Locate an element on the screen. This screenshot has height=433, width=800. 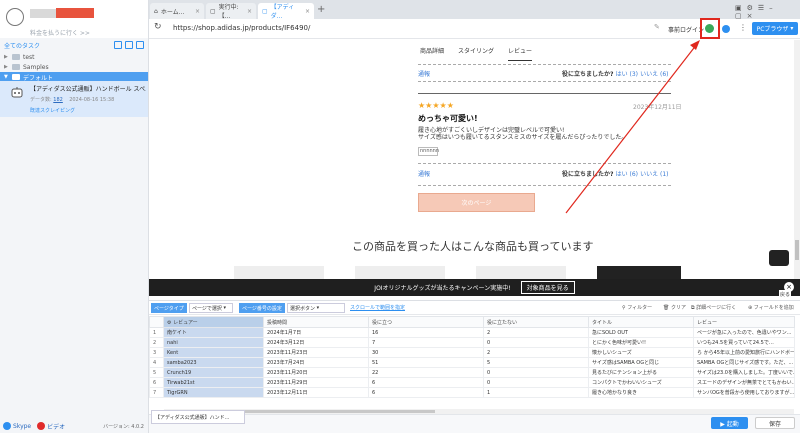
page-scrollbar-thumb is located at coordinates (797, 250).